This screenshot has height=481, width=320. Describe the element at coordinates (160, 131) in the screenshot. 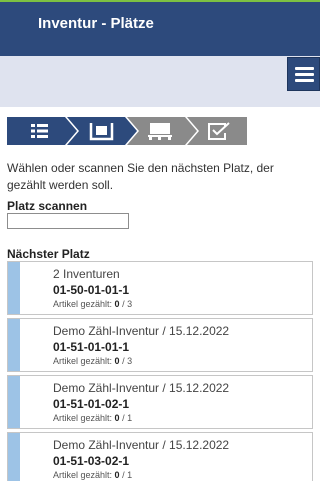

I see `pallet-icon` at that location.